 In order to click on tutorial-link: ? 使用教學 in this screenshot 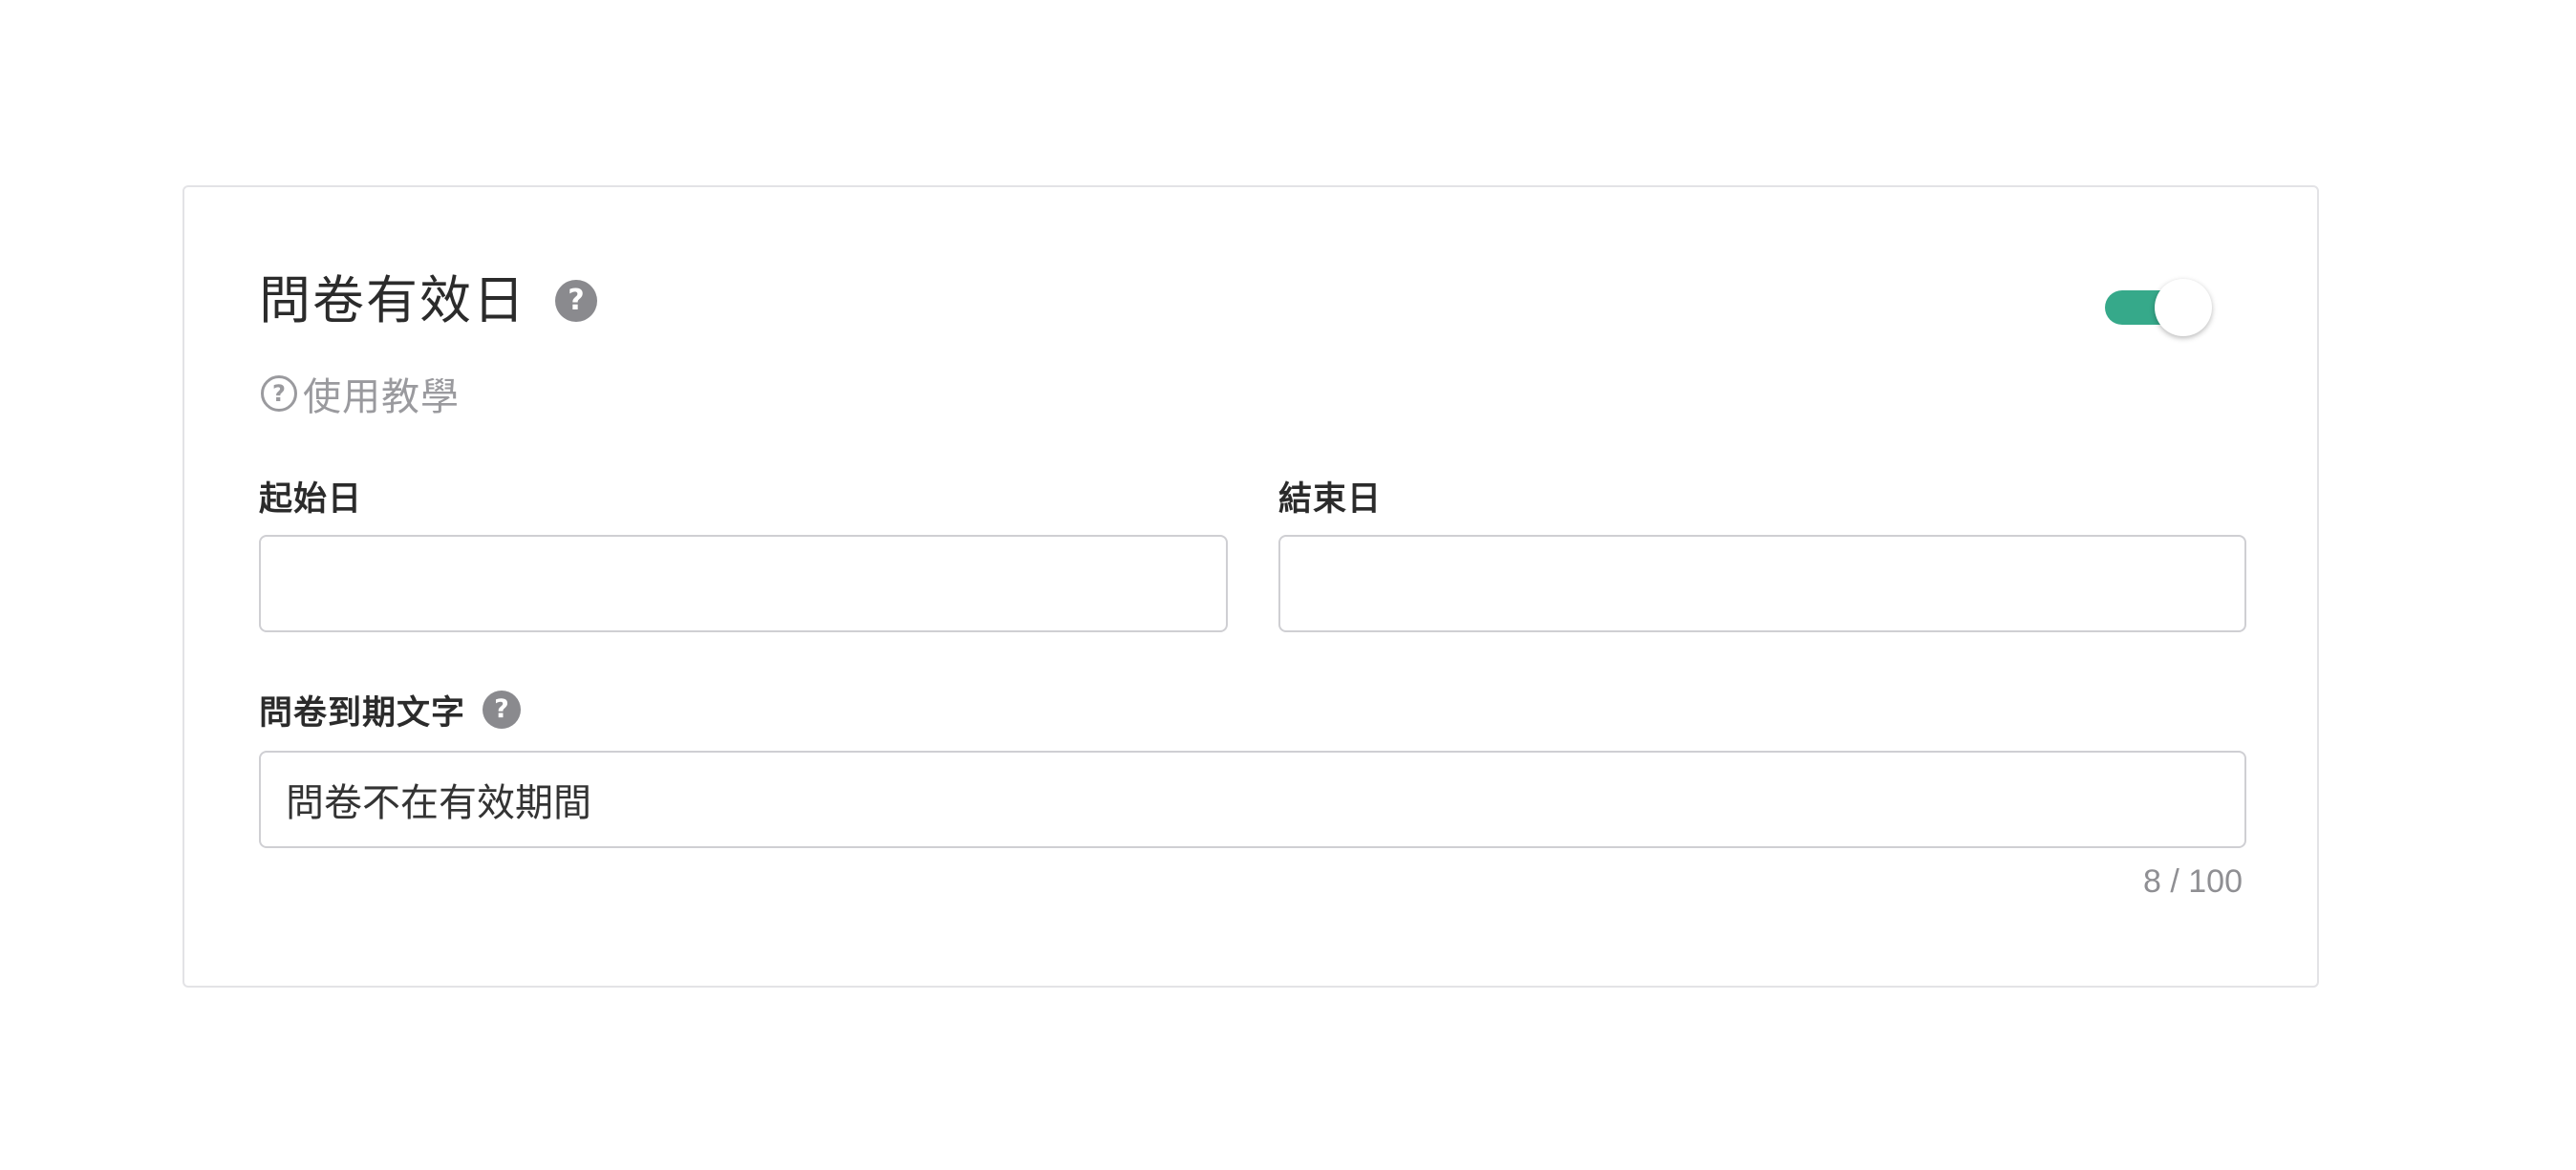, I will do `click(360, 394)`.